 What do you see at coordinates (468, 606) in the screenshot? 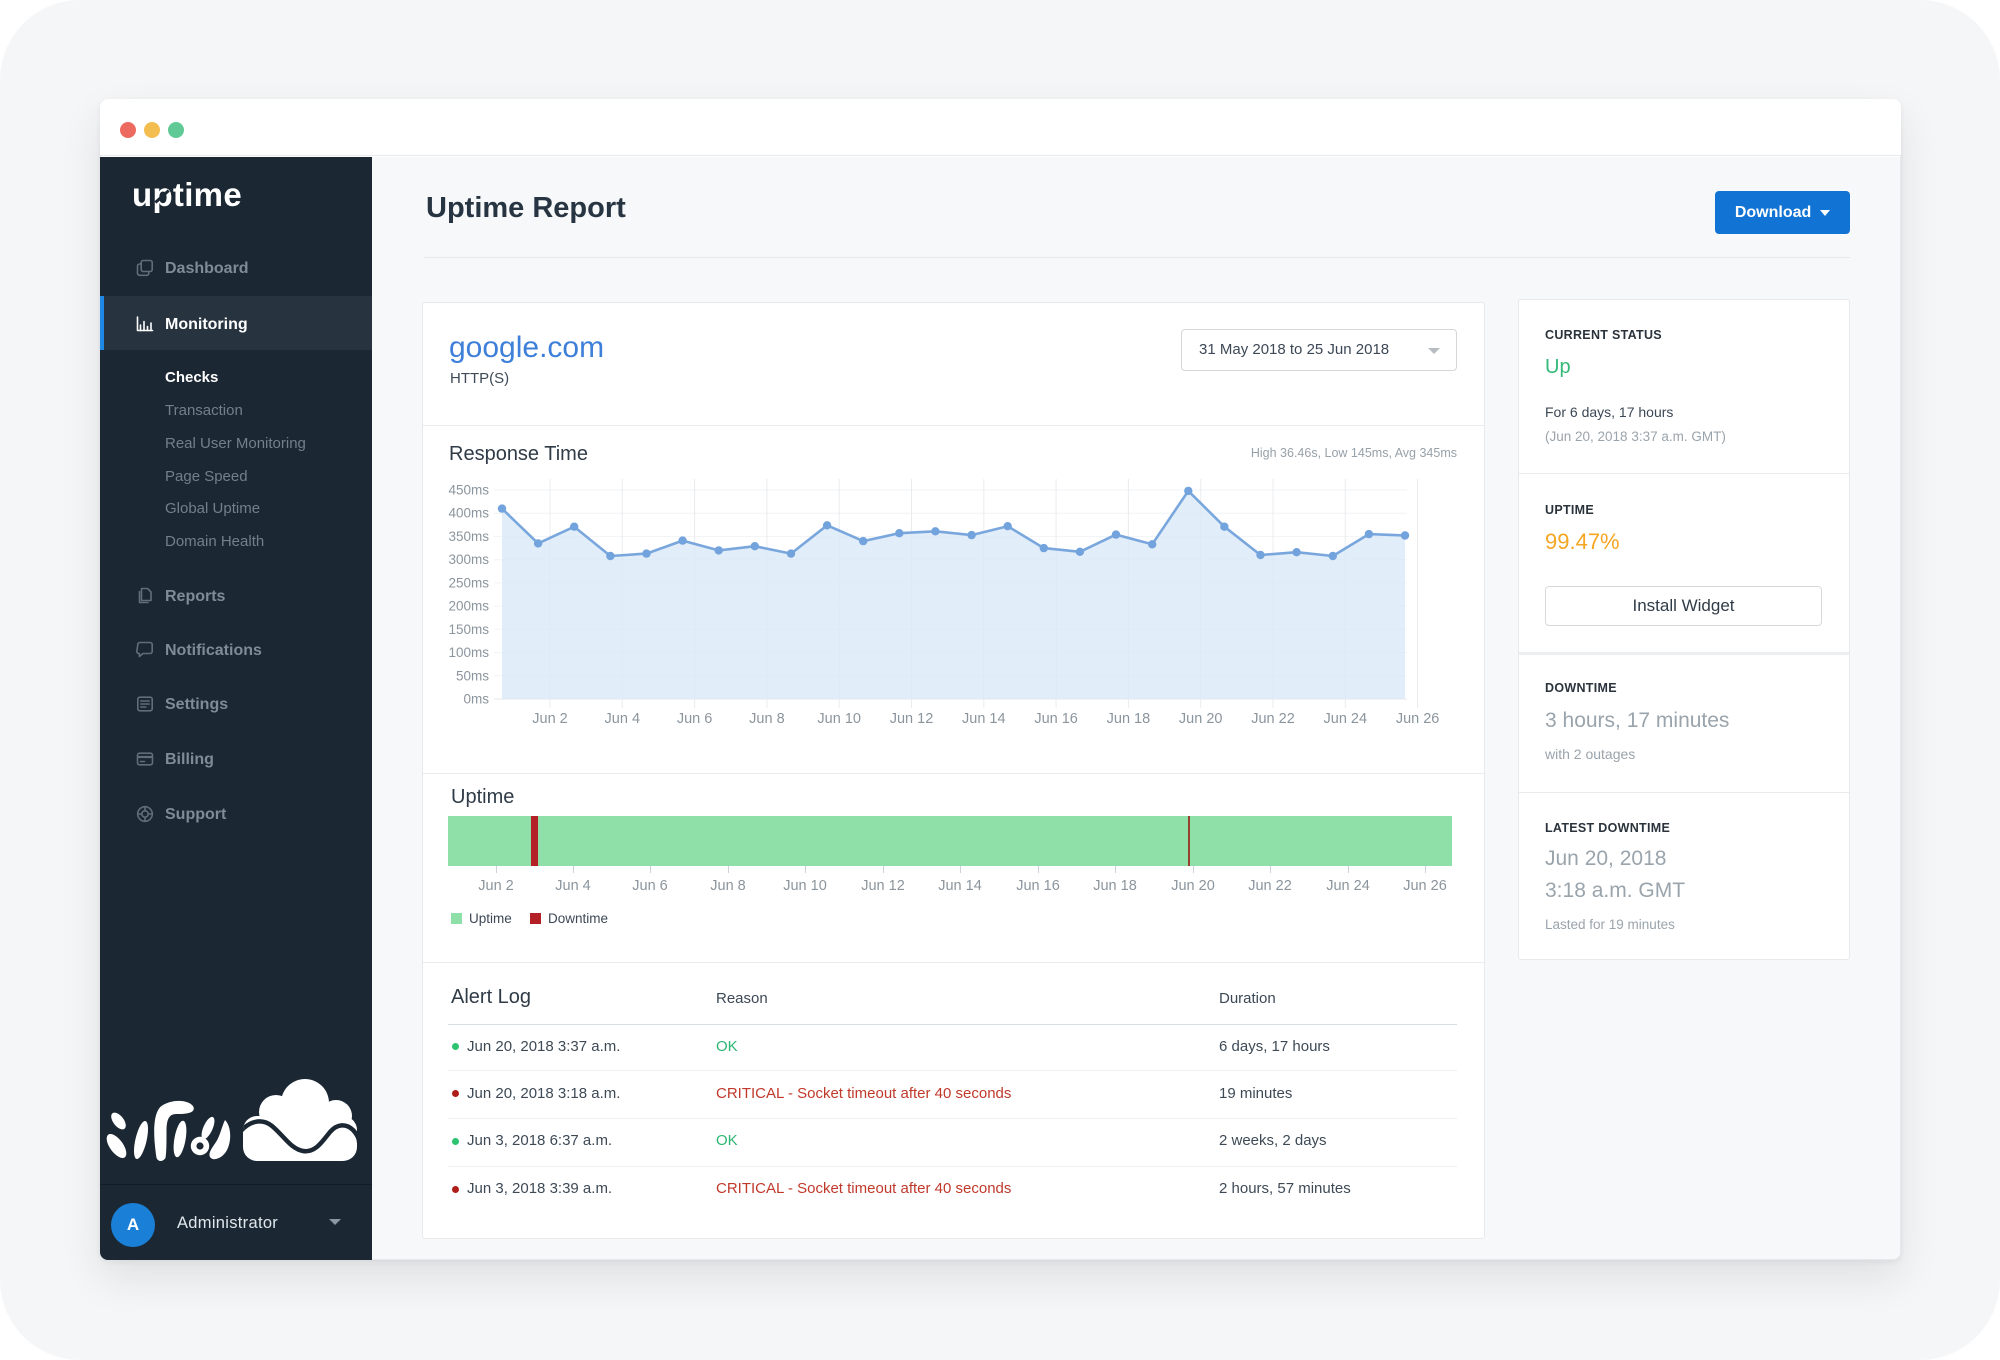
I see `svg-text: 200ms` at bounding box center [468, 606].